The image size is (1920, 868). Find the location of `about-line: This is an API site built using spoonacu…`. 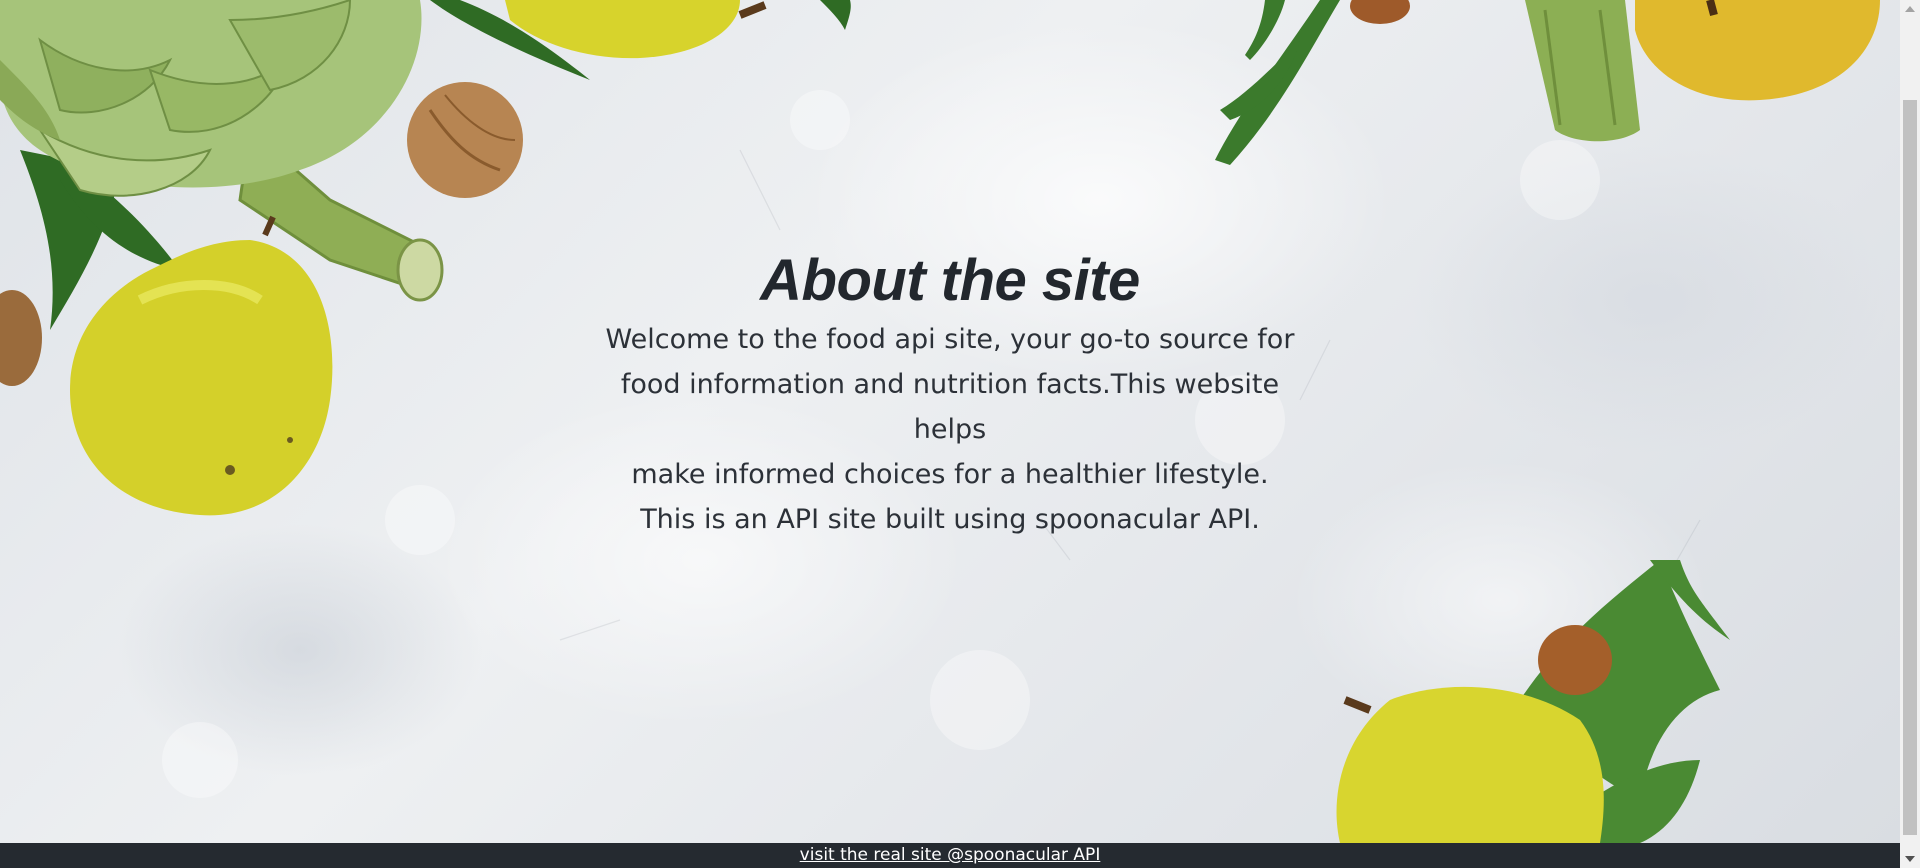

about-line: This is an API site built using spoonacu… is located at coordinates (950, 519).